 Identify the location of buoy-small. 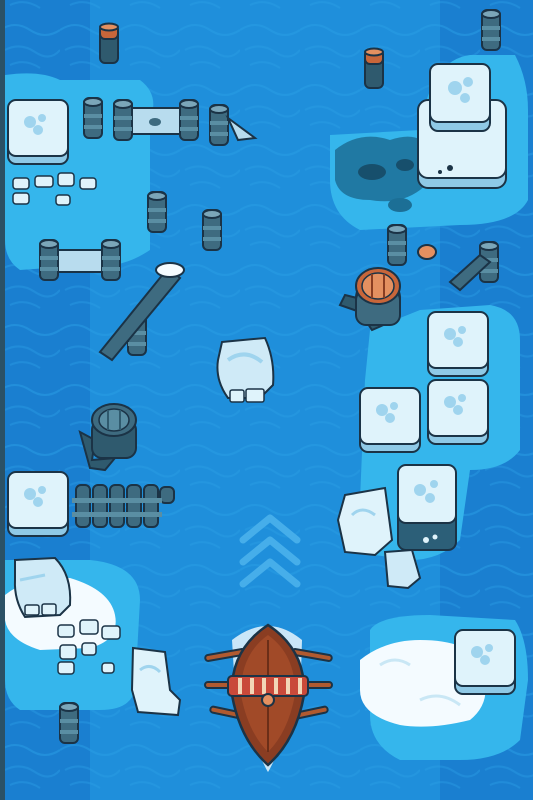
(427, 252).